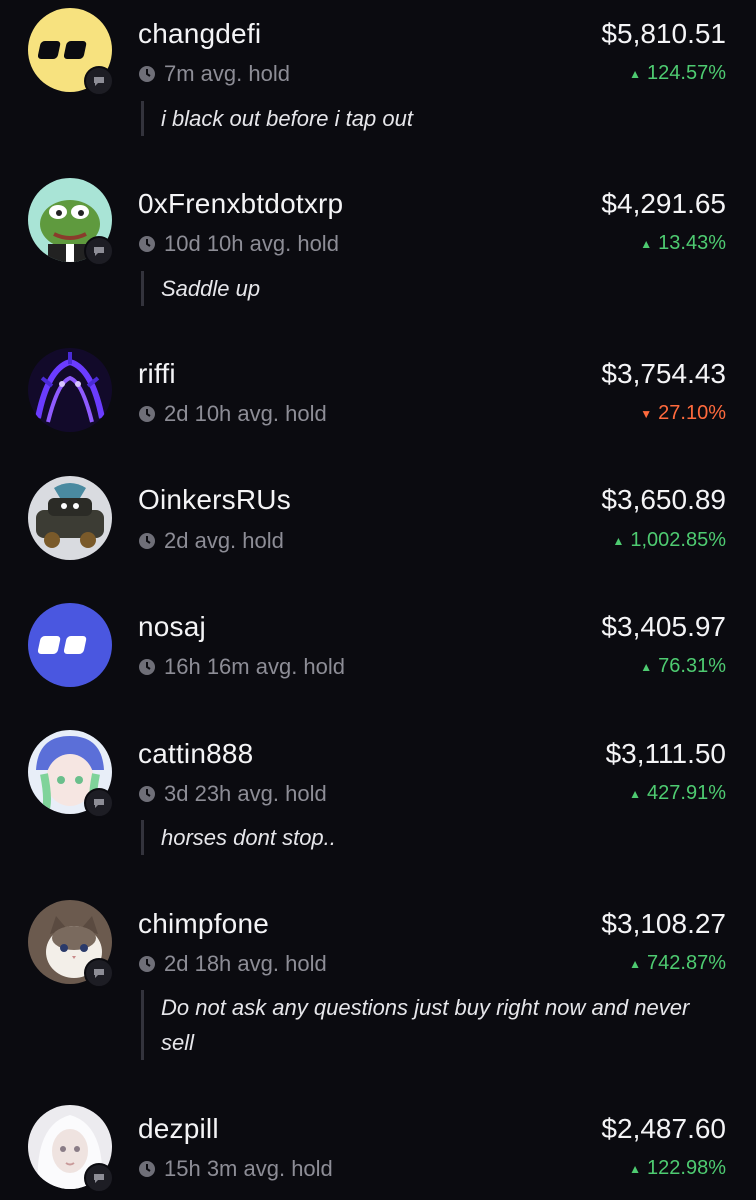 This screenshot has height=1200, width=756. I want to click on car-avatar, so click(70, 518).